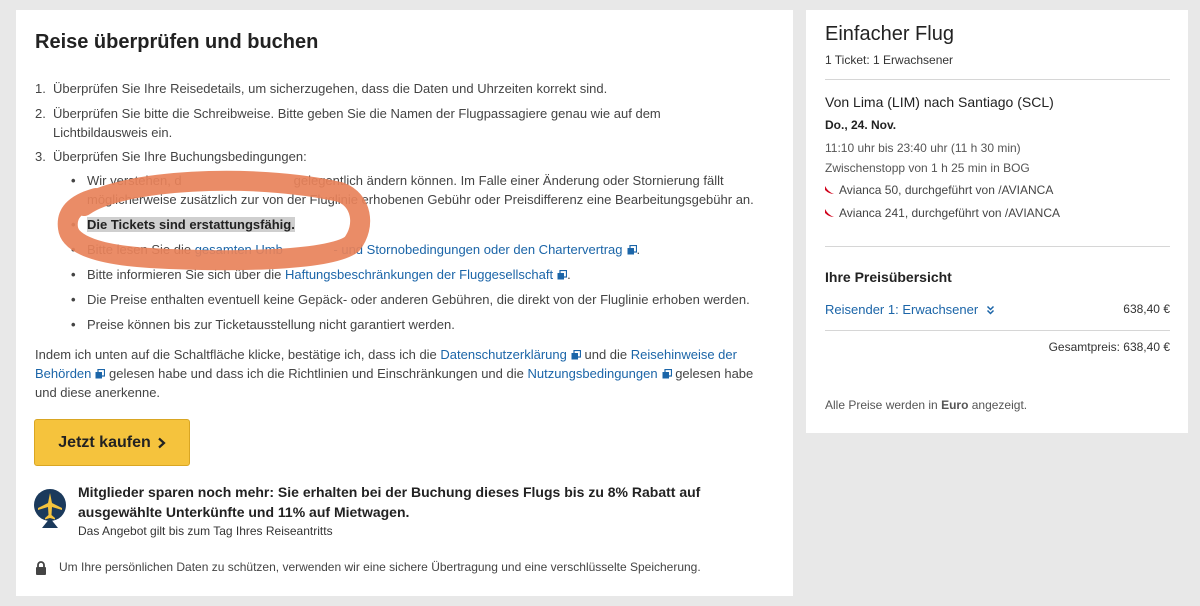 This screenshot has height=606, width=1200. What do you see at coordinates (191, 224) in the screenshot?
I see `refundable-highlight: Die Tickets sind erstattungsfähig.` at bounding box center [191, 224].